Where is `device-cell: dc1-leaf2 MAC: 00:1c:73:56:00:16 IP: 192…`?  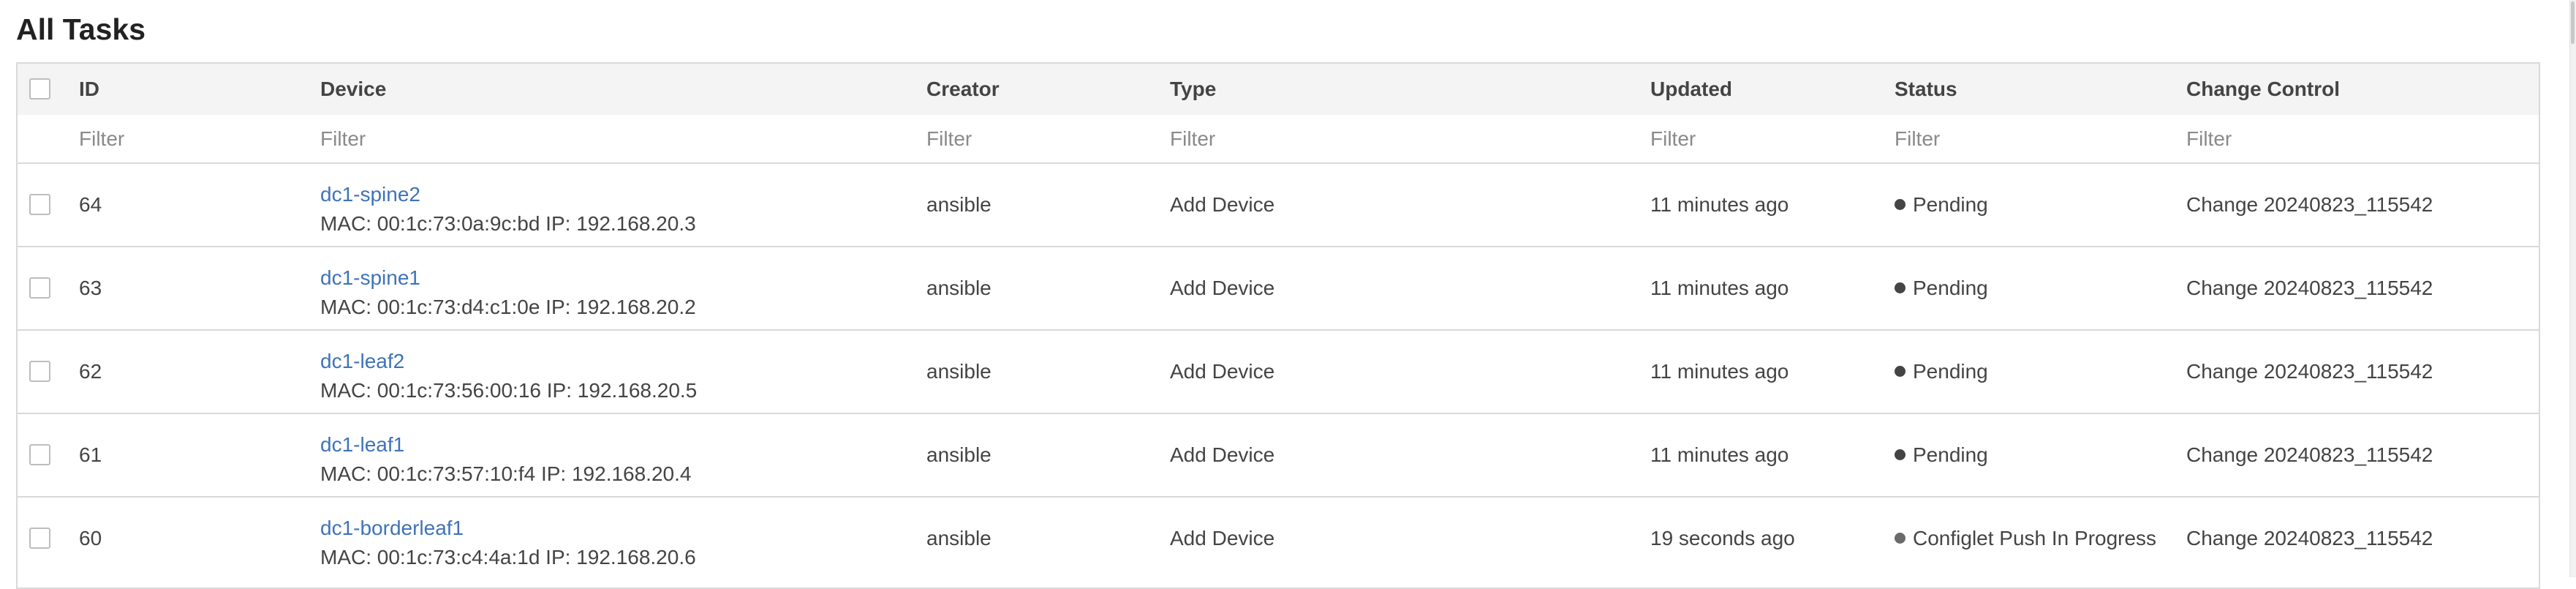
device-cell: dc1-leaf2 MAC: 00:1c:73:56:00:16 IP: 192… is located at coordinates (508, 376).